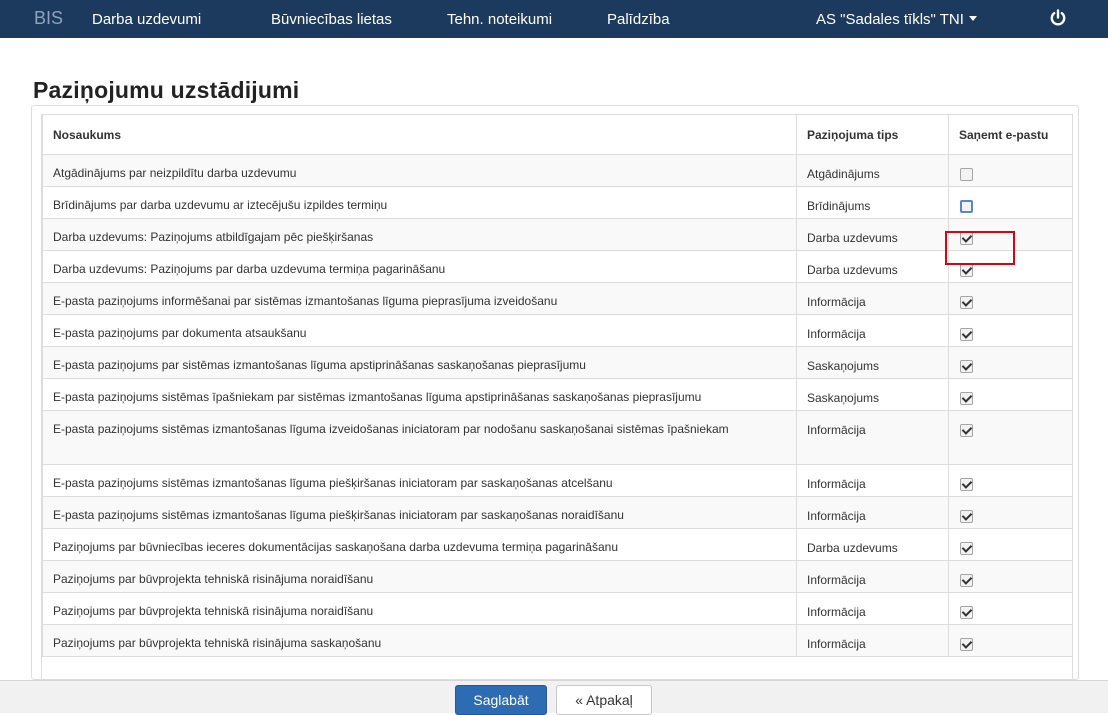 This screenshot has width=1108, height=715. What do you see at coordinates (1010, 134) in the screenshot?
I see `column-header-email: Saņemt e-pastu` at bounding box center [1010, 134].